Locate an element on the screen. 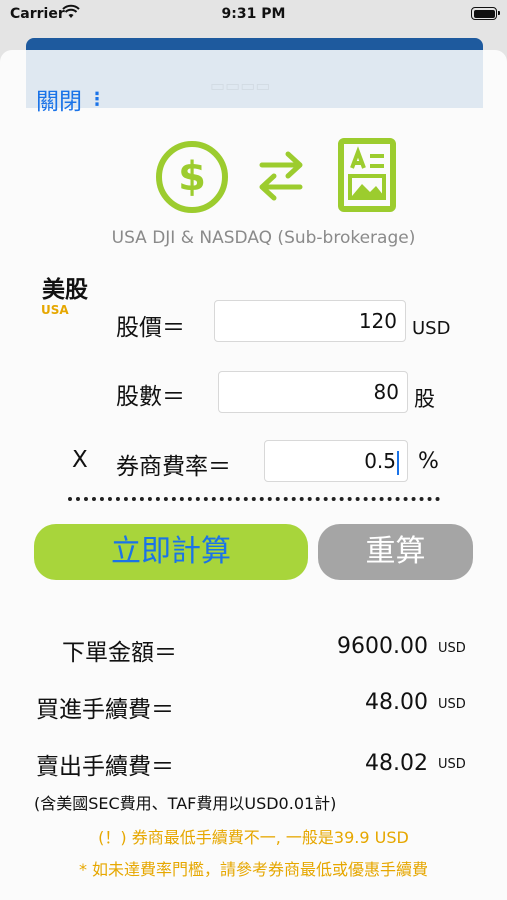 The height and width of the screenshot is (900, 507). clock: 9:31 PM is located at coordinates (253, 14).